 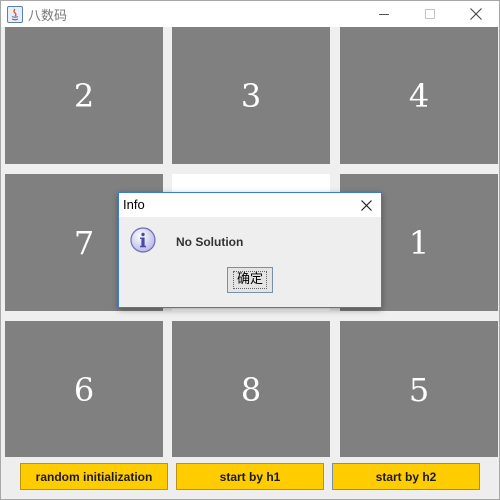 I want to click on maximize-icon, so click(x=430, y=14).